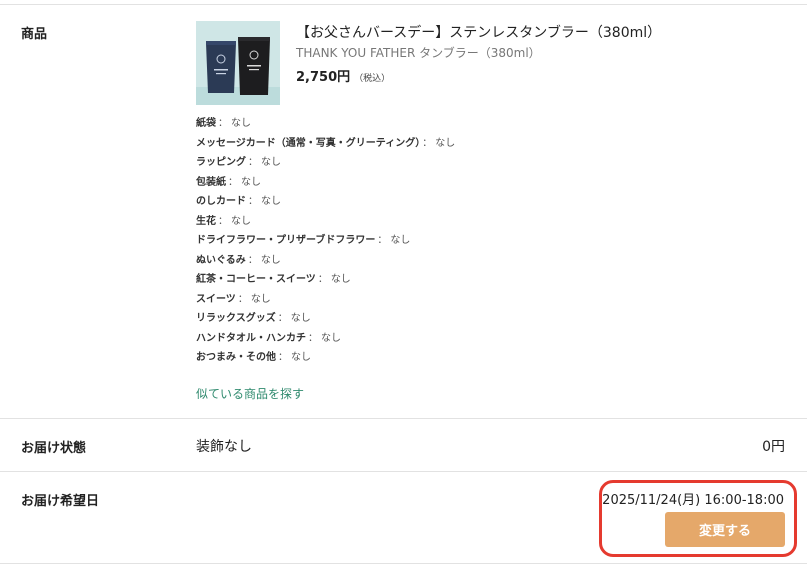  I want to click on option-item: ラッピング：なし, so click(325, 163).